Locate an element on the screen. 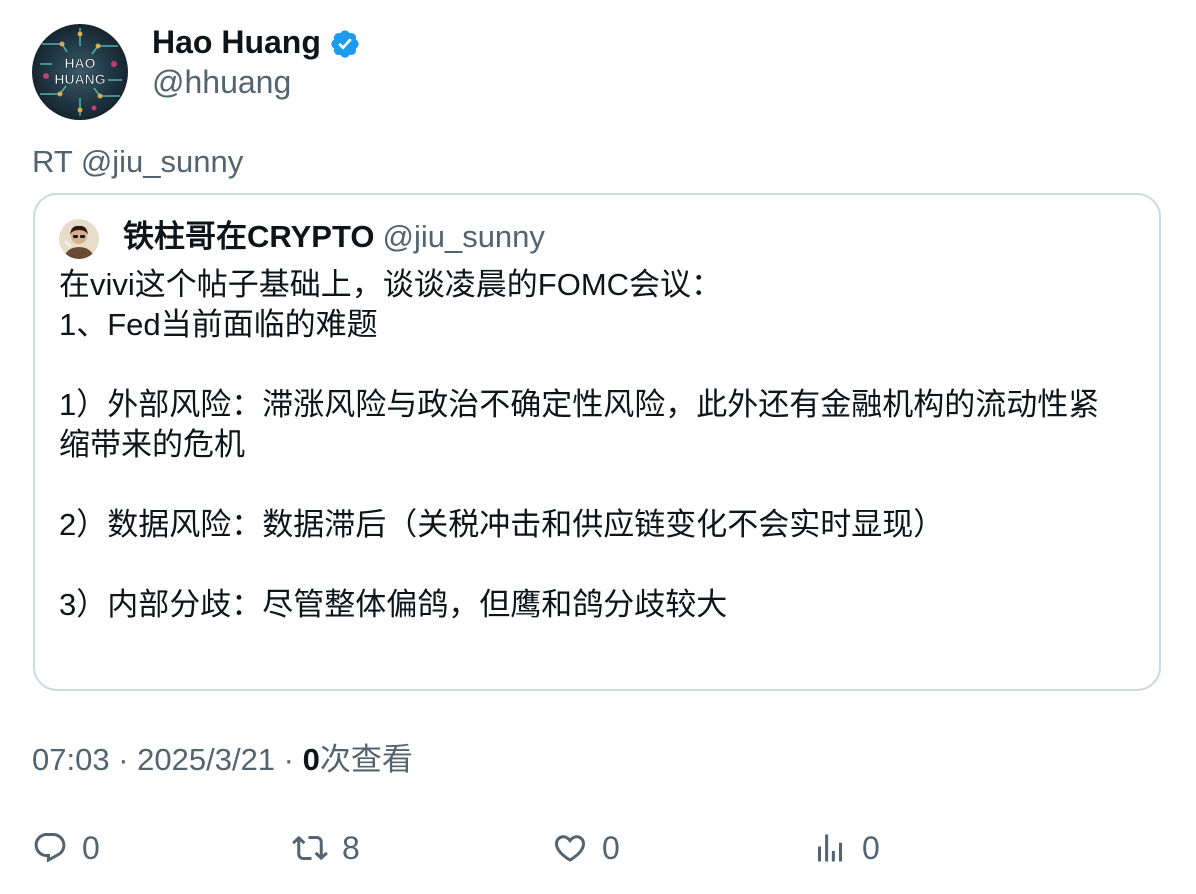 Image resolution: width=1196 pixels, height=894 pixels. like-count: 0 is located at coordinates (611, 848).